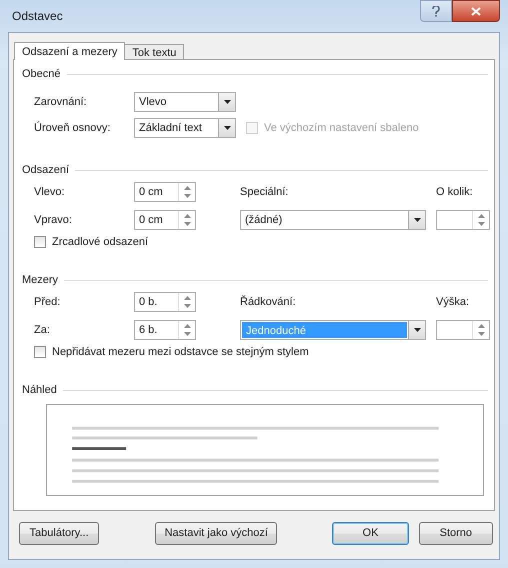 The height and width of the screenshot is (568, 508). I want to click on field-label: Řádkování:, so click(268, 302).